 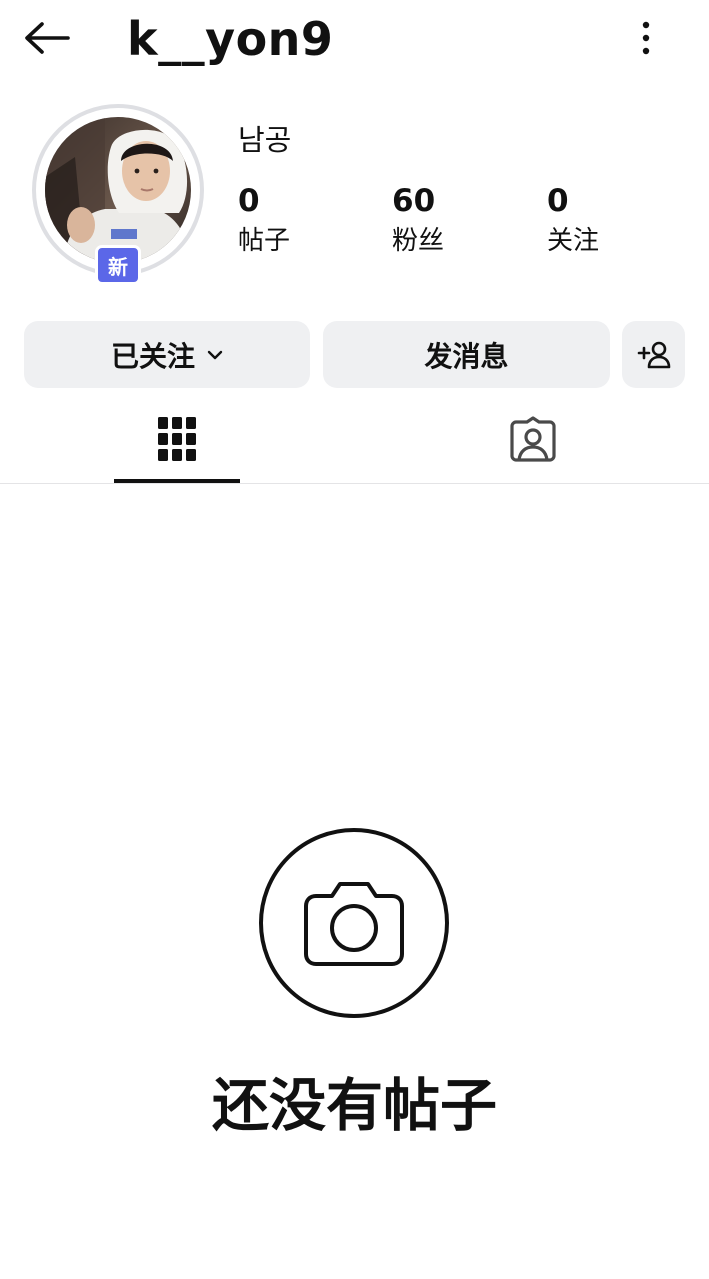 I want to click on stat-following: 0 关注, so click(x=612, y=220).